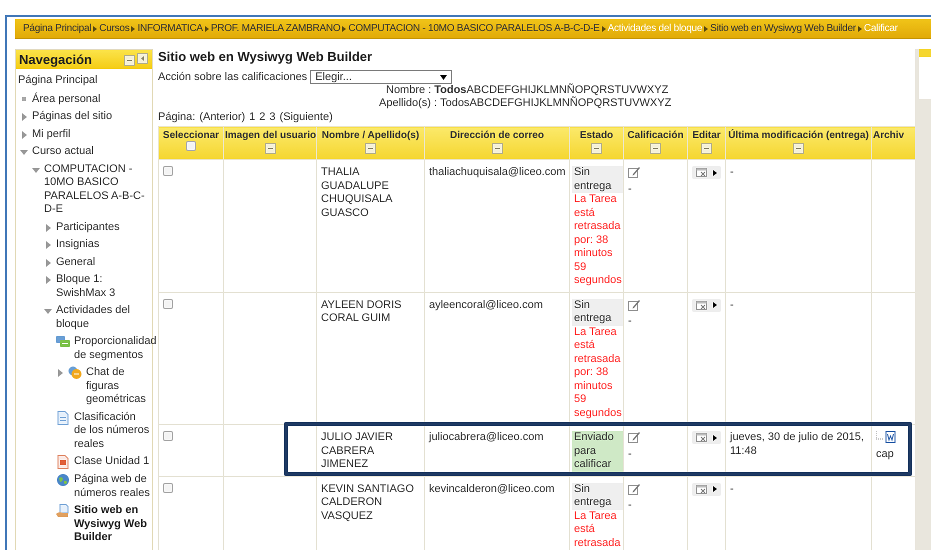 This screenshot has width=931, height=550. Describe the element at coordinates (474, 28) in the screenshot. I see `breadcrumb-link: COMPUTACION - 10MO BASICO PARALELOS A-B-C-D-E` at that location.